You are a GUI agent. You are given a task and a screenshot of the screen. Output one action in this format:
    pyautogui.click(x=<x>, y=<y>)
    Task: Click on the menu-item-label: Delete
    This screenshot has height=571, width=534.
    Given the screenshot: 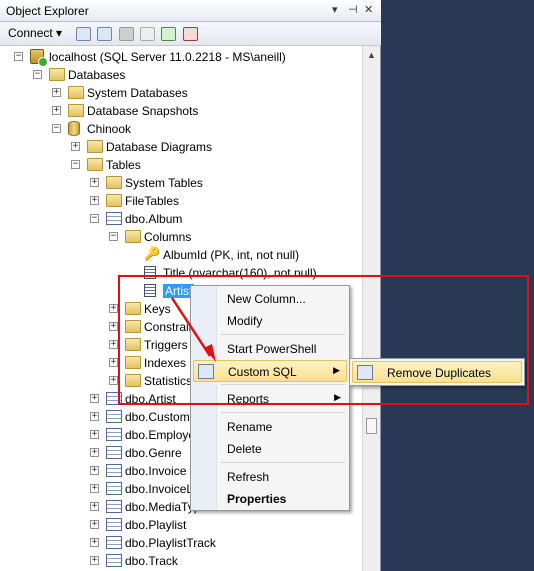 What is the action you would take?
    pyautogui.click(x=244, y=449)
    